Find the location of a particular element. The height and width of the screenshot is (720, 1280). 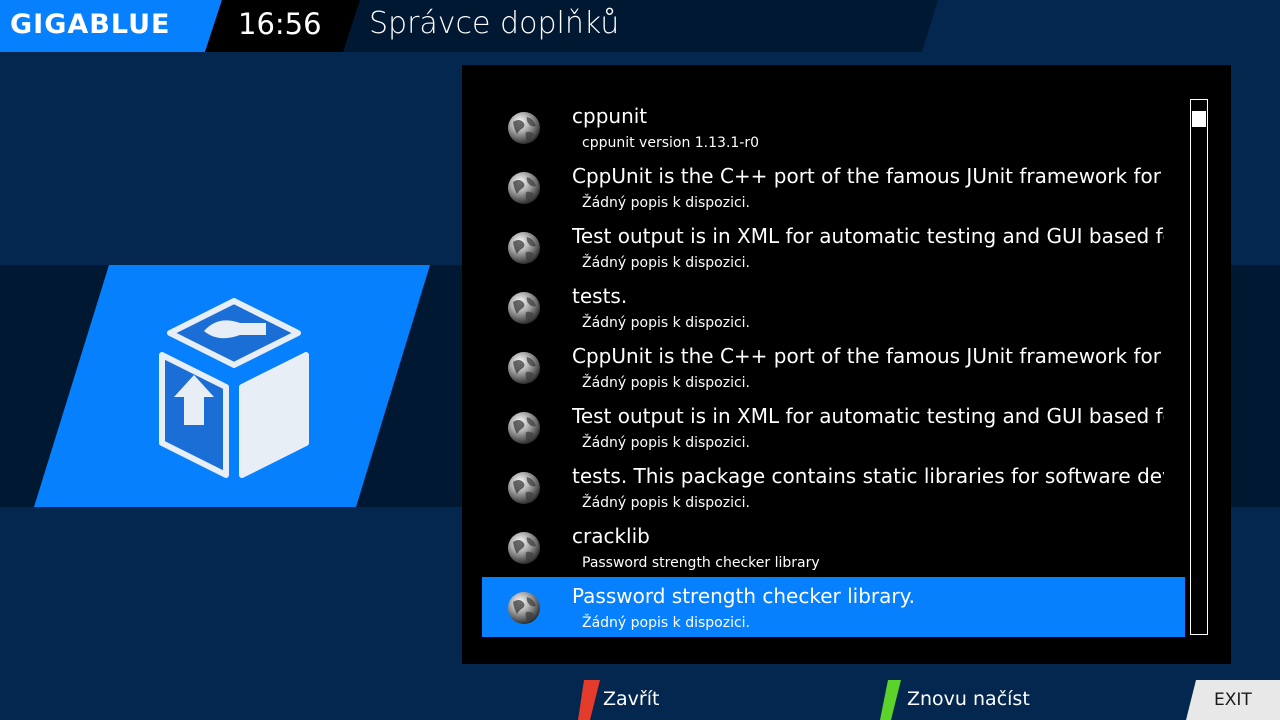

reload-button: Znovu načíst is located at coordinates (1043, 700).